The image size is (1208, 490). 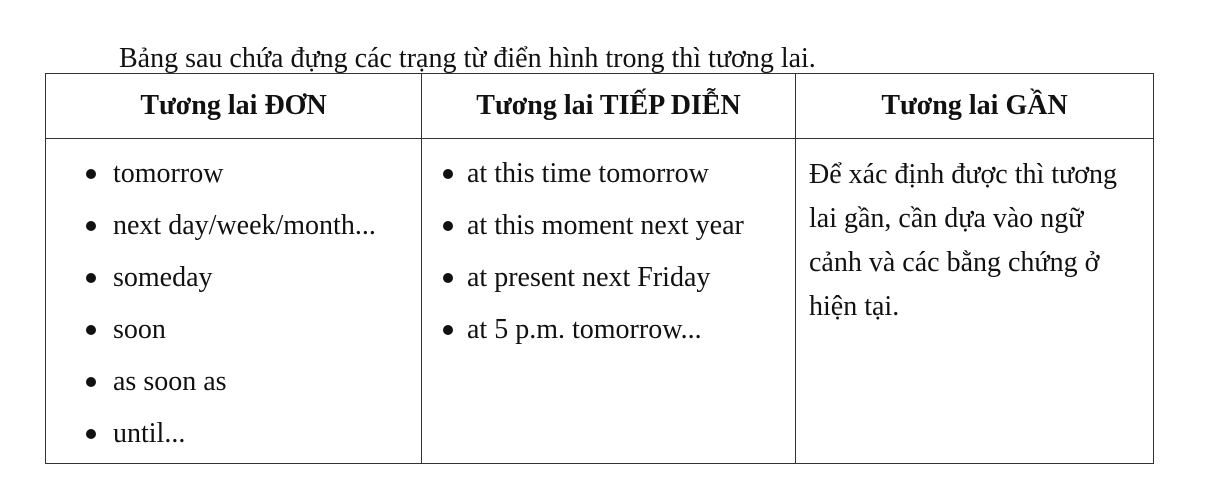 I want to click on list-item: soon, so click(x=233, y=330).